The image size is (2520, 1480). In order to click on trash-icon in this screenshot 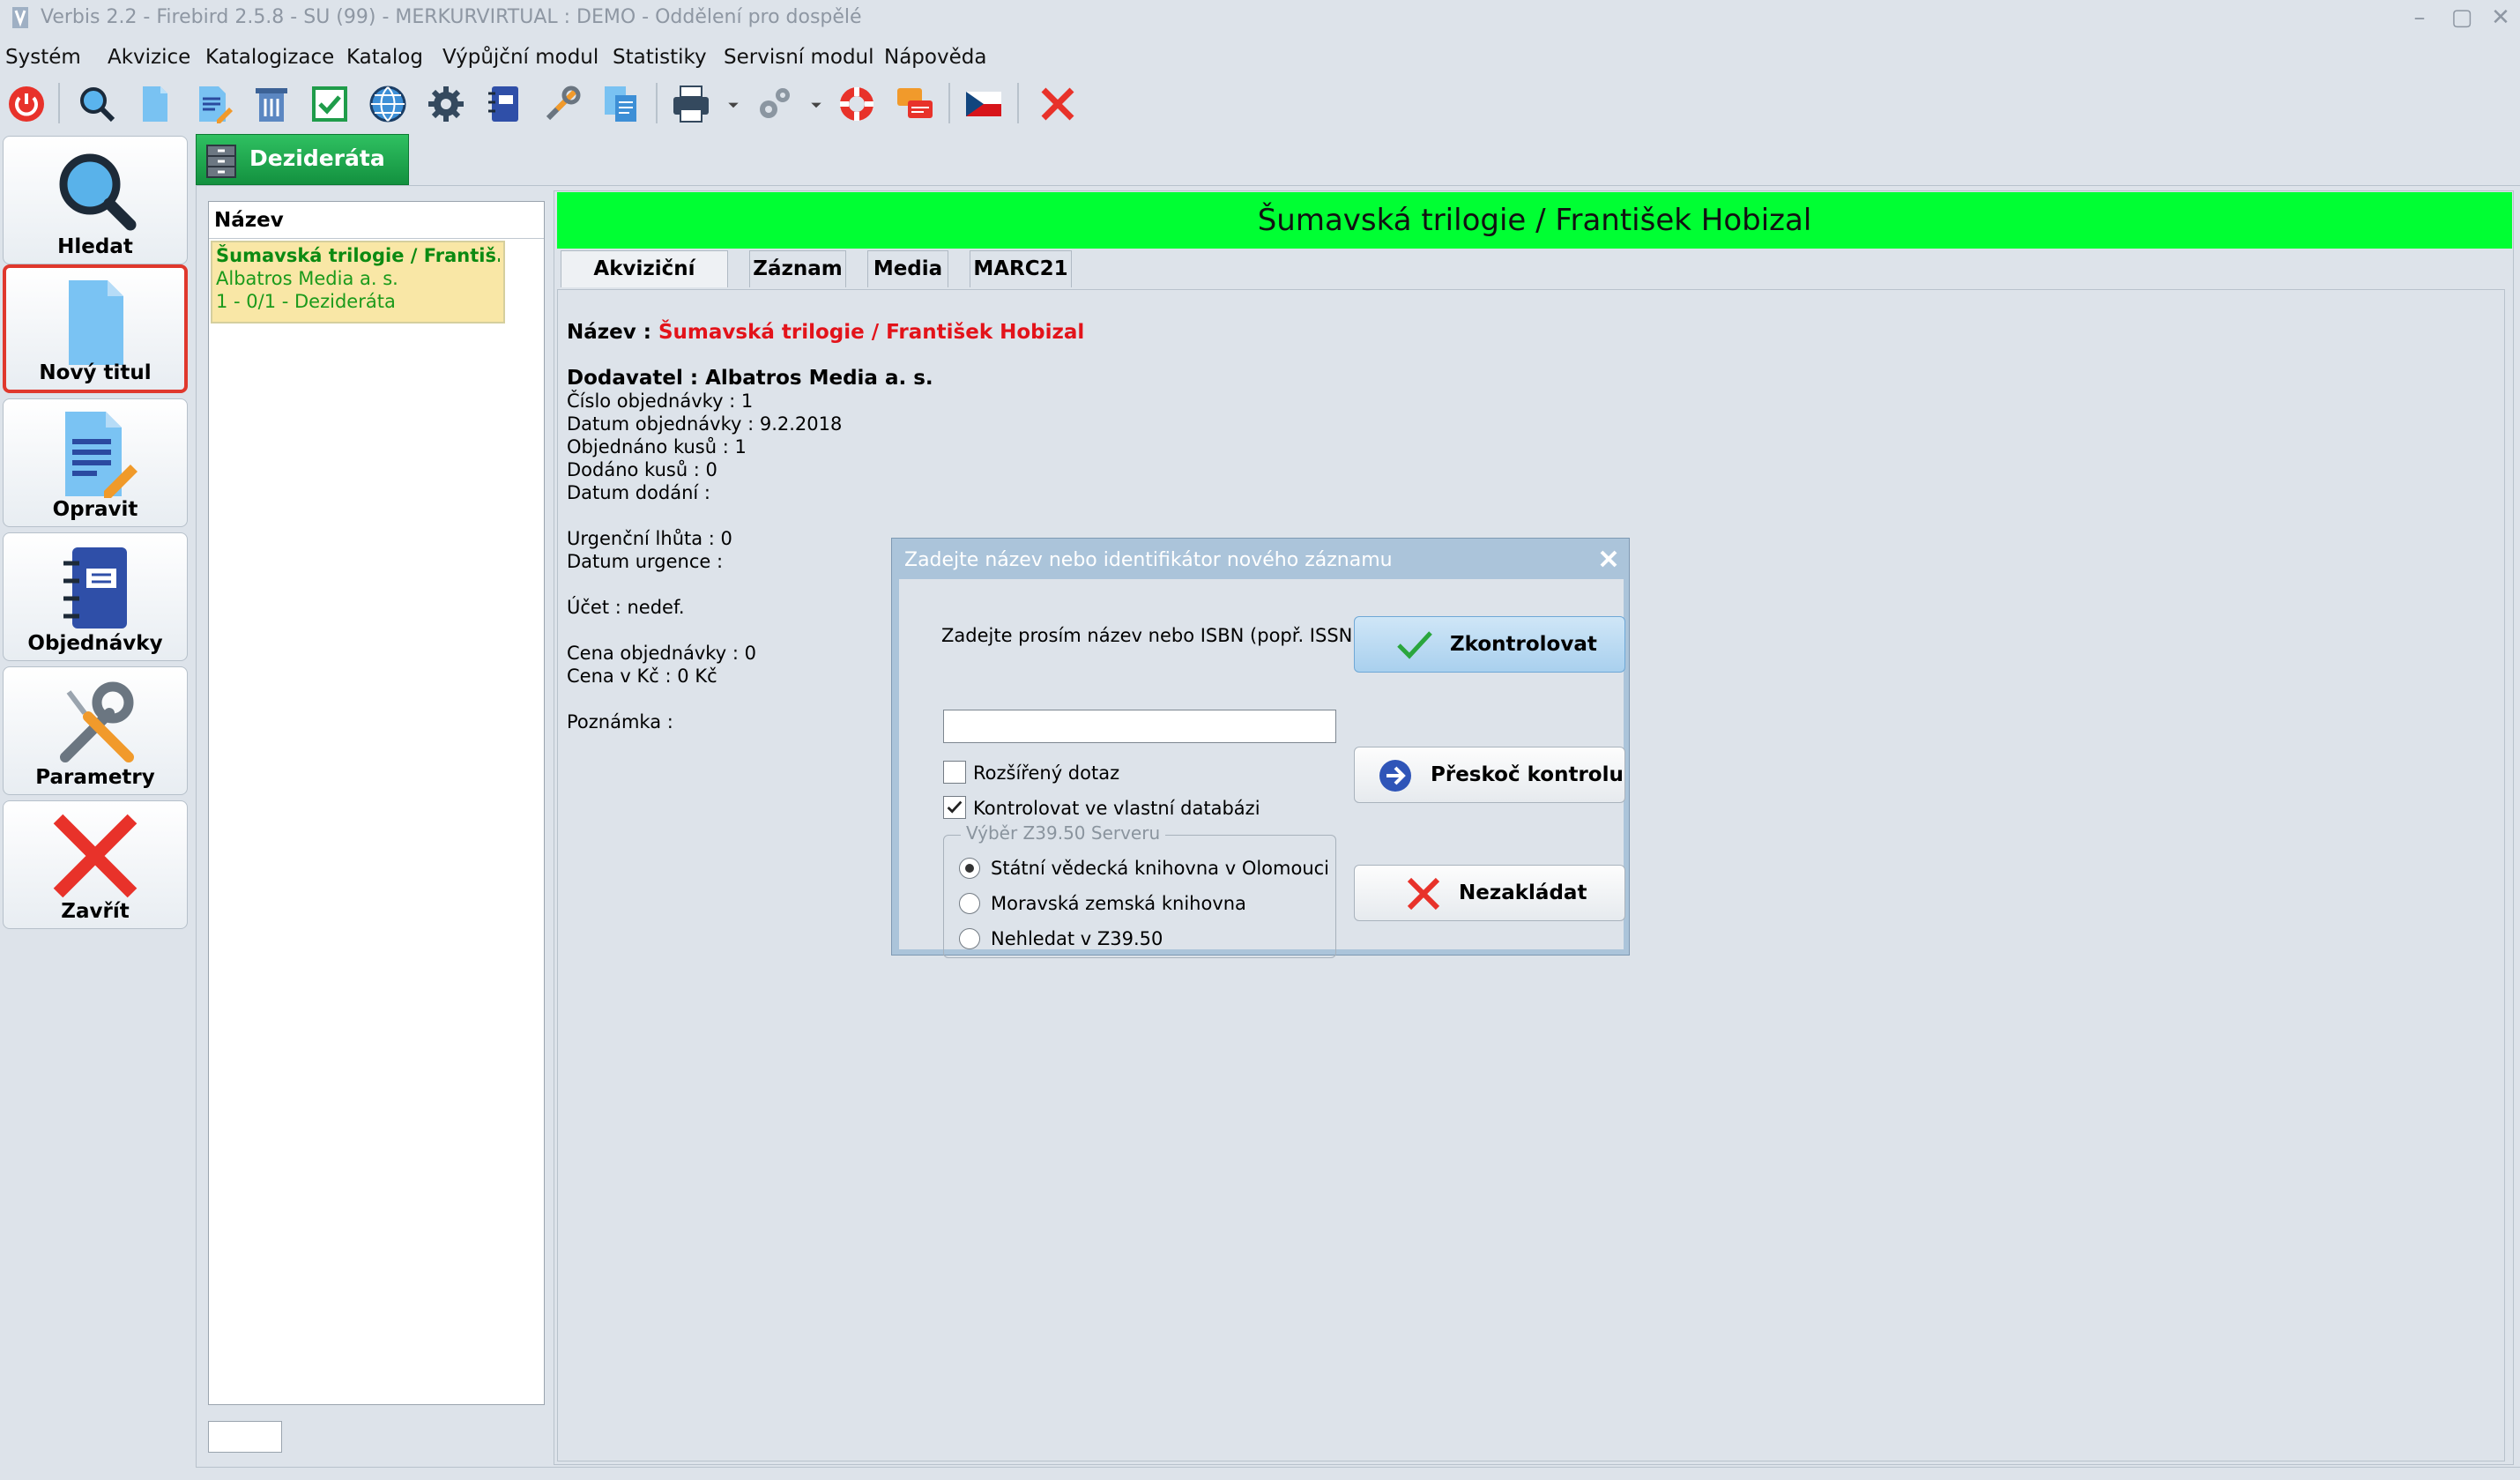, I will do `click(271, 104)`.